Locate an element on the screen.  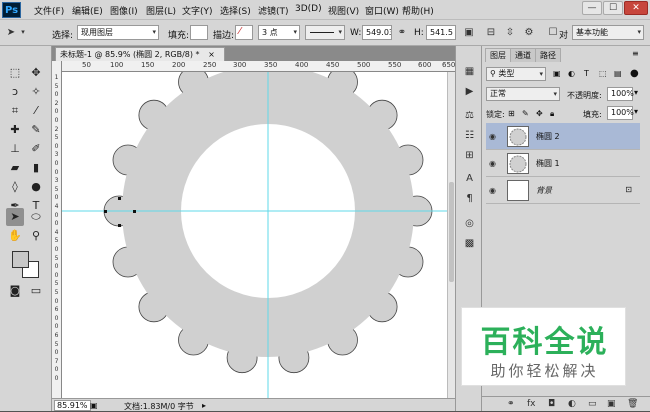
foreground-color-swatch is located at coordinates (20, 259).